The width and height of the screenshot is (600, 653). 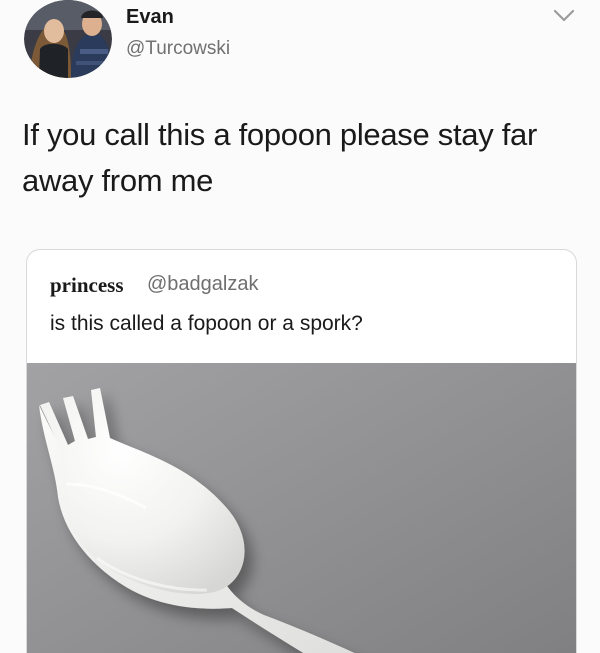 I want to click on chevron-down-icon, so click(x=564, y=16).